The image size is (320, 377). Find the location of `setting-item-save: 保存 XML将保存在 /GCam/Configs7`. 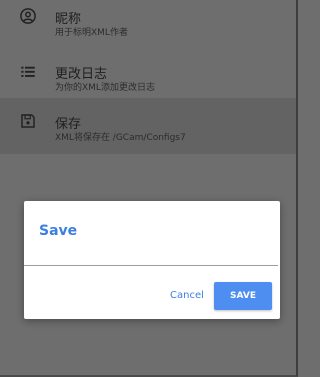

setting-item-save: 保存 XML将保存在 /GCam/Configs7 is located at coordinates (148, 126).